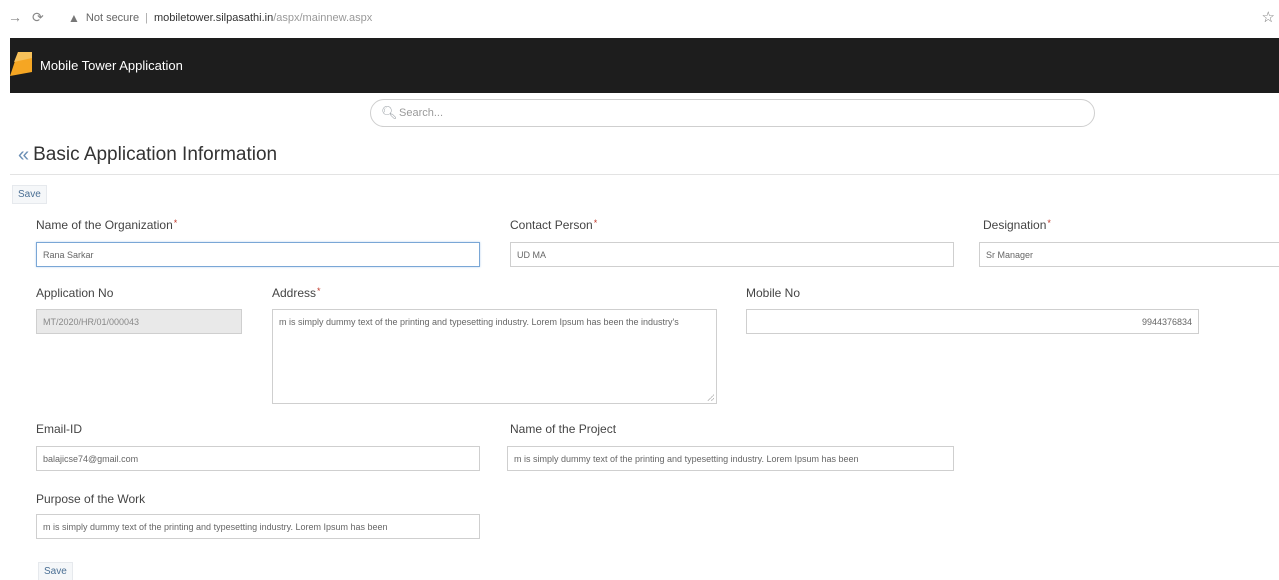 This screenshot has height=580, width=1279. What do you see at coordinates (107, 225) in the screenshot?
I see `organization-label: Name of the Organization*` at bounding box center [107, 225].